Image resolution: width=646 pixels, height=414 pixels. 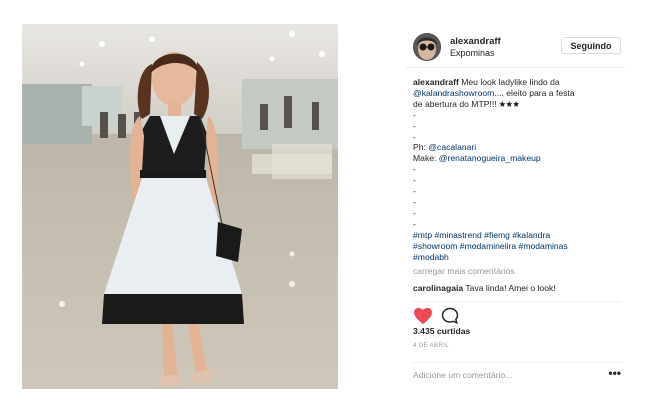 I want to click on likes-count: 3.435 curtidas, so click(x=515, y=331).